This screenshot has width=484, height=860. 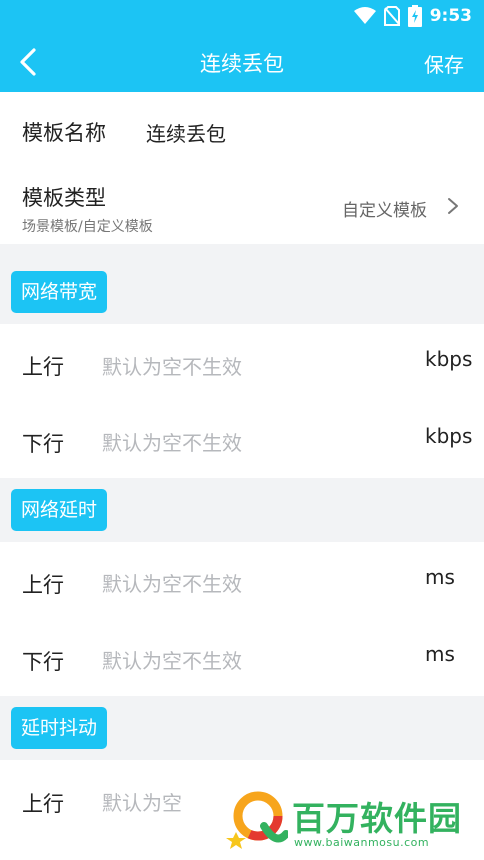 I want to click on watermark-url: www.baiwanmosu.com, so click(x=362, y=842).